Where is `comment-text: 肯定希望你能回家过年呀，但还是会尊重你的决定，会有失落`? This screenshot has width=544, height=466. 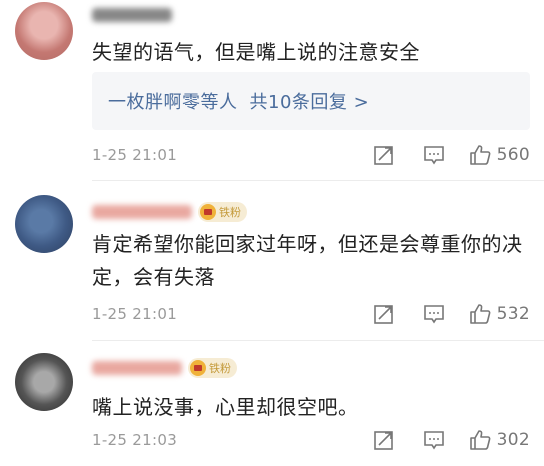 comment-text: 肯定希望你能回家过年呀，但还是会尊重你的决定，会有失落 is located at coordinates (307, 260).